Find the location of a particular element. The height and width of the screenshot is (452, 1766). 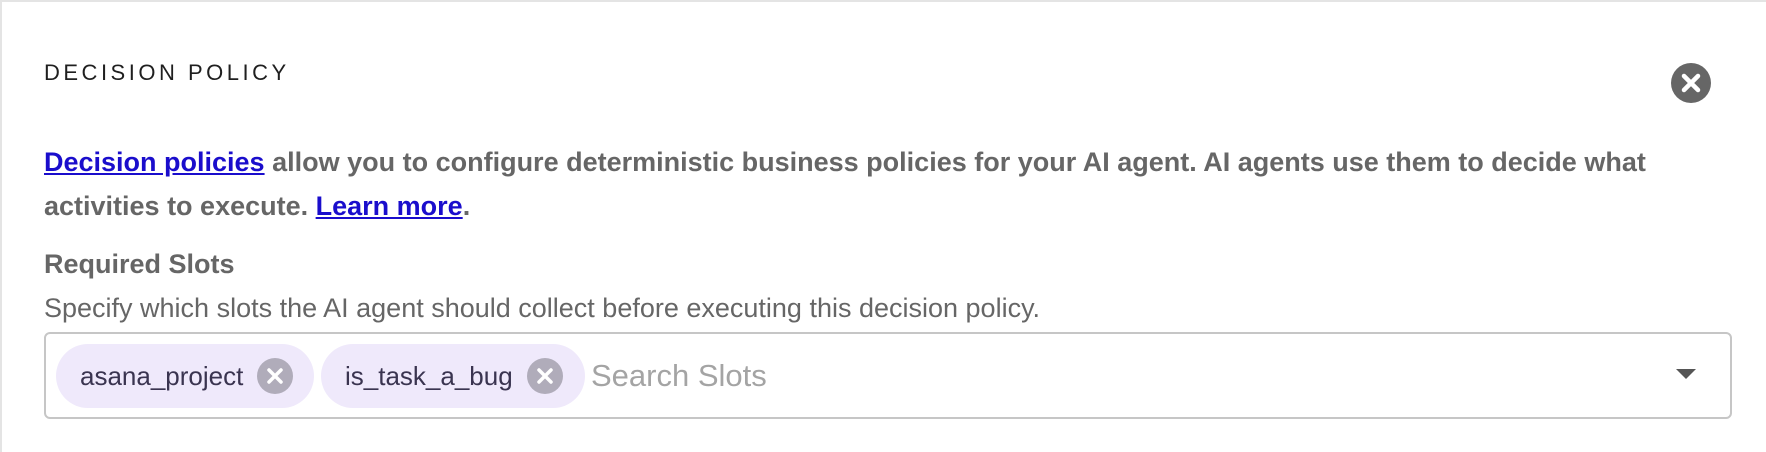

slot-chip-is-task-a-bug: is_task_a_bug is located at coordinates (453, 376).